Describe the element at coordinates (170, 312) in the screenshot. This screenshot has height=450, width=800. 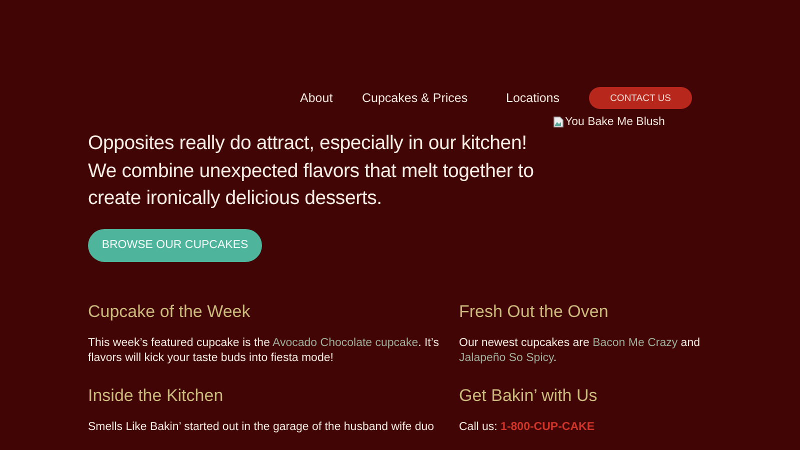
I see `section-title: Cupcake of the Week` at that location.